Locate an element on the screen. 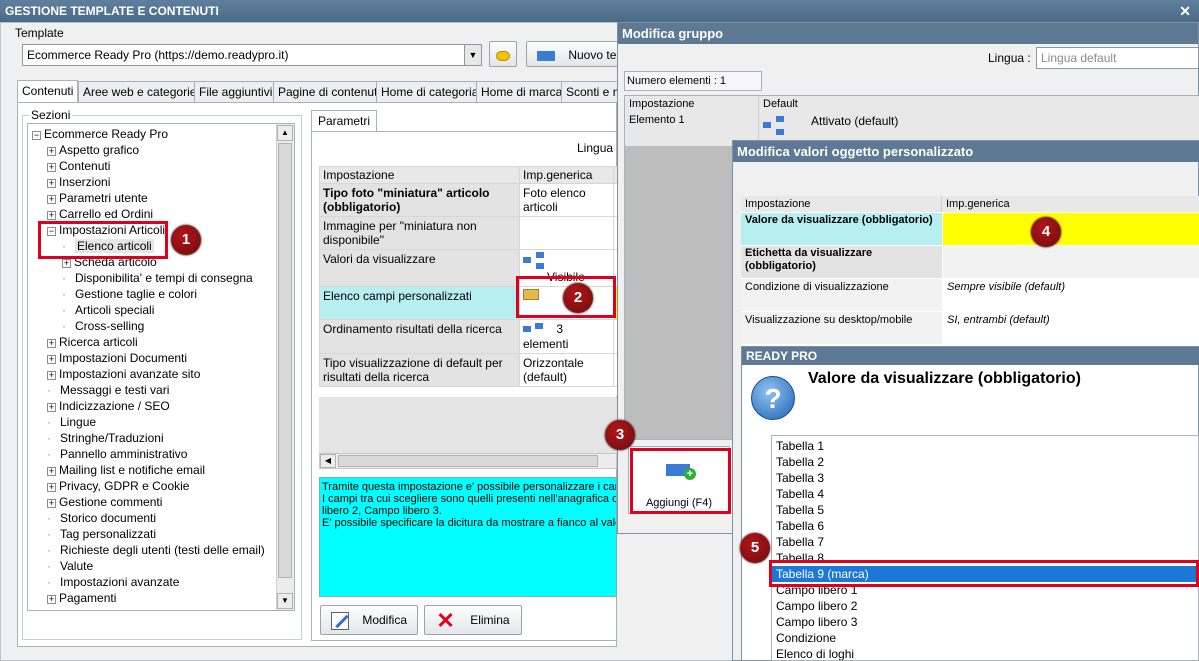 The width and height of the screenshot is (1199, 661). tree-item-label: Disponibilita' e tempi di consegna is located at coordinates (164, 278).